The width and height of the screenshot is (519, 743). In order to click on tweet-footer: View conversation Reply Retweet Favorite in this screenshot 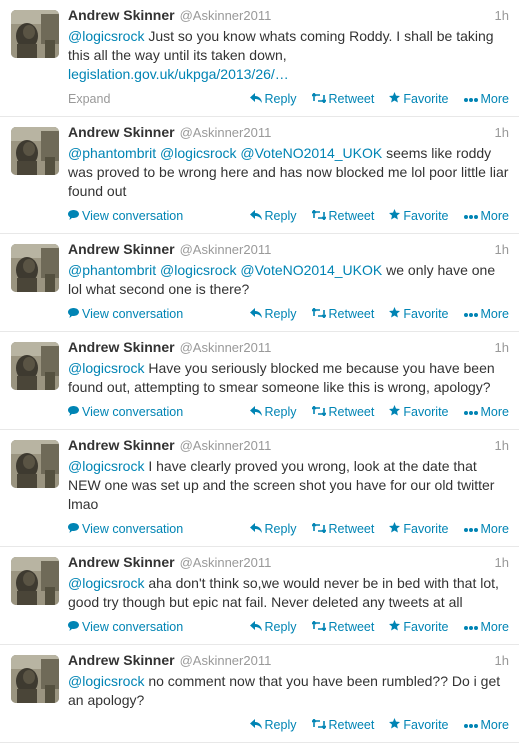, I will do `click(288, 412)`.